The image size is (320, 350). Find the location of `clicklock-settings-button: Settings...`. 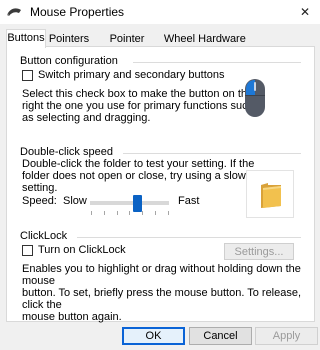

clicklock-settings-button: Settings... is located at coordinates (259, 251).